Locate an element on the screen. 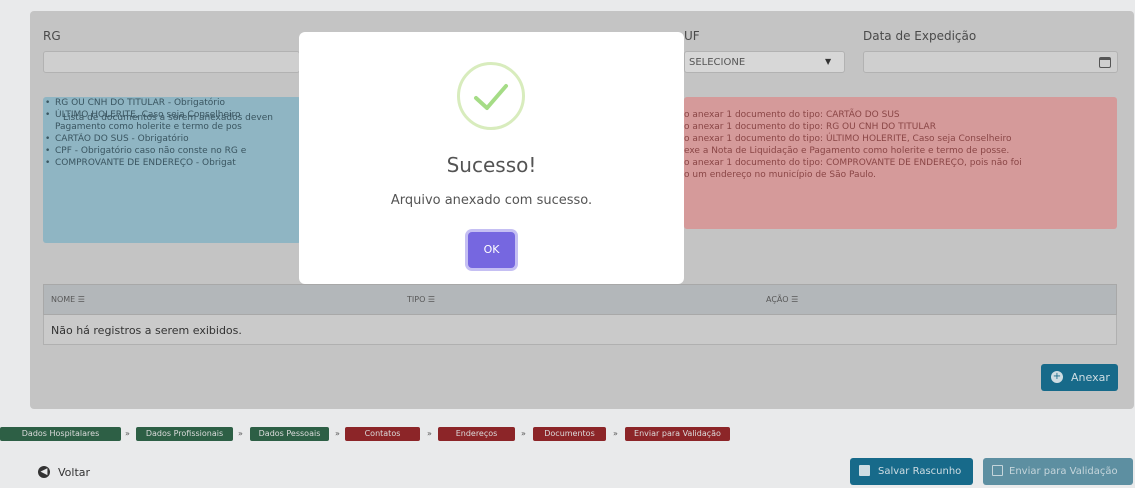 The height and width of the screenshot is (488, 1135). column-header-acao: AÇÃO ☰ is located at coordinates (782, 299).